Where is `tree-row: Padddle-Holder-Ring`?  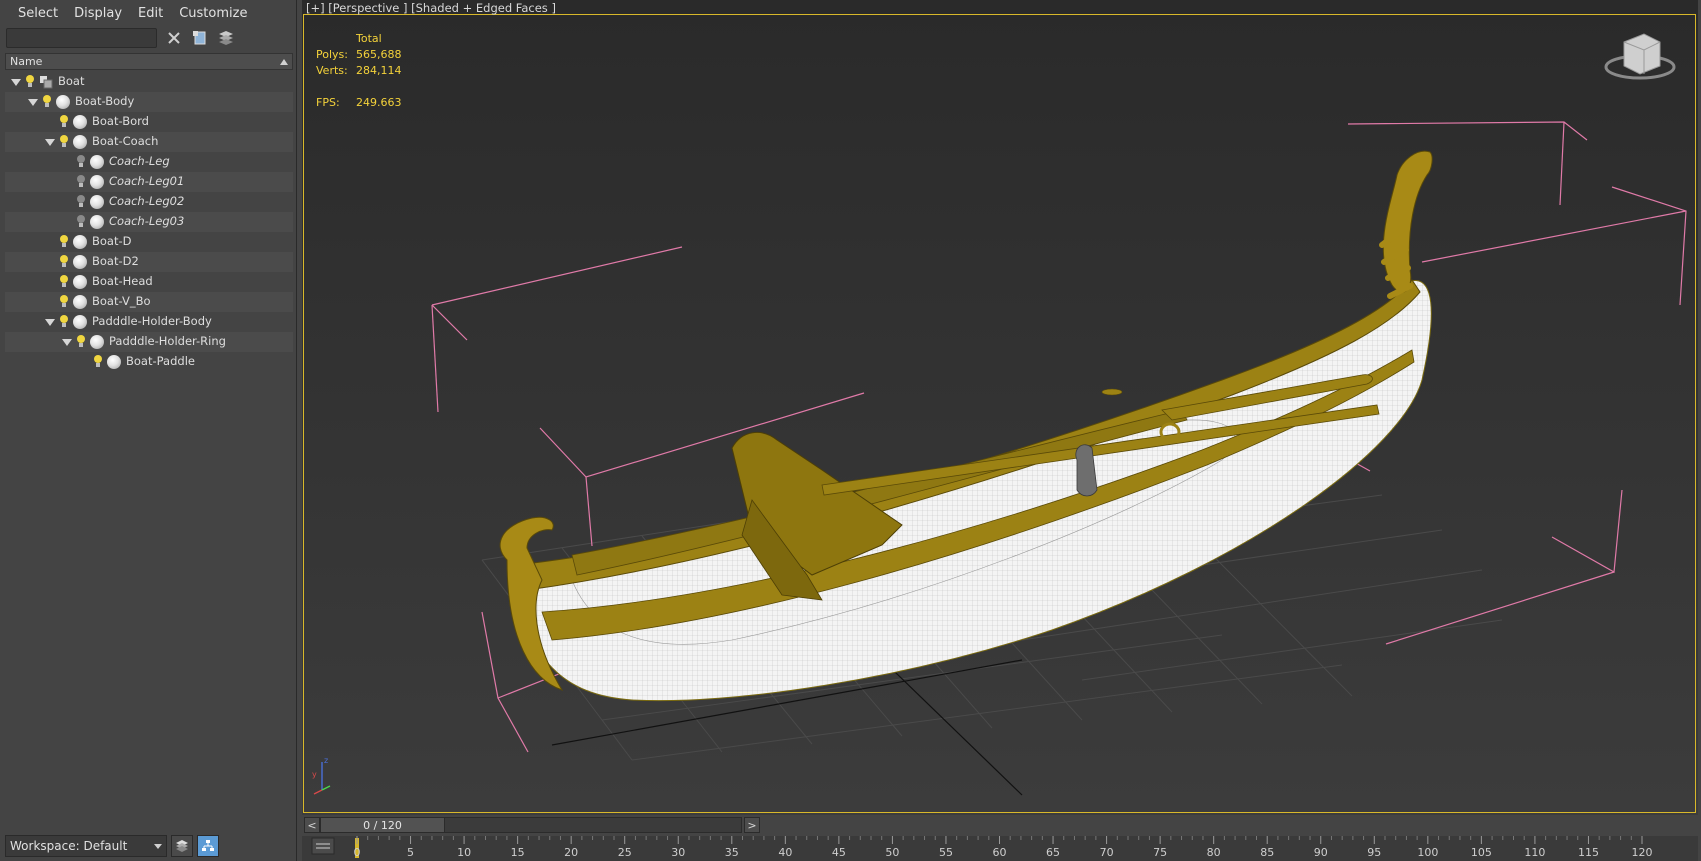
tree-row: Padddle-Holder-Ring is located at coordinates (149, 342).